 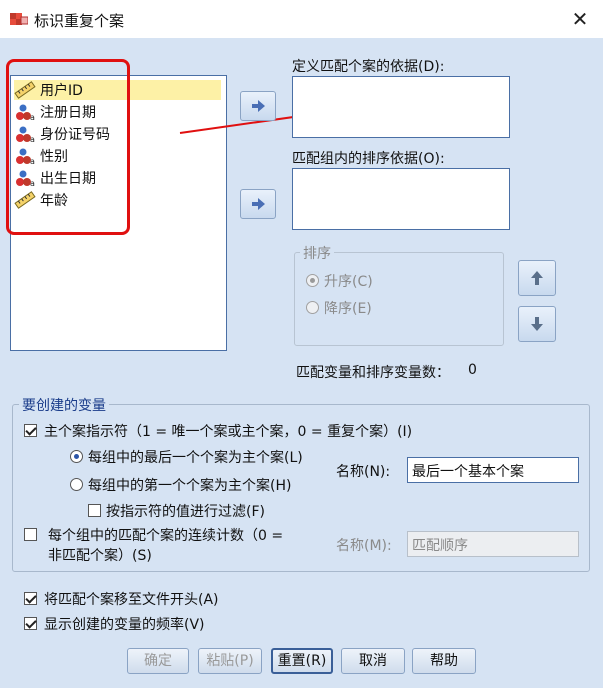 What do you see at coordinates (348, 309) in the screenshot?
I see `descending-label: 降序(E)` at bounding box center [348, 309].